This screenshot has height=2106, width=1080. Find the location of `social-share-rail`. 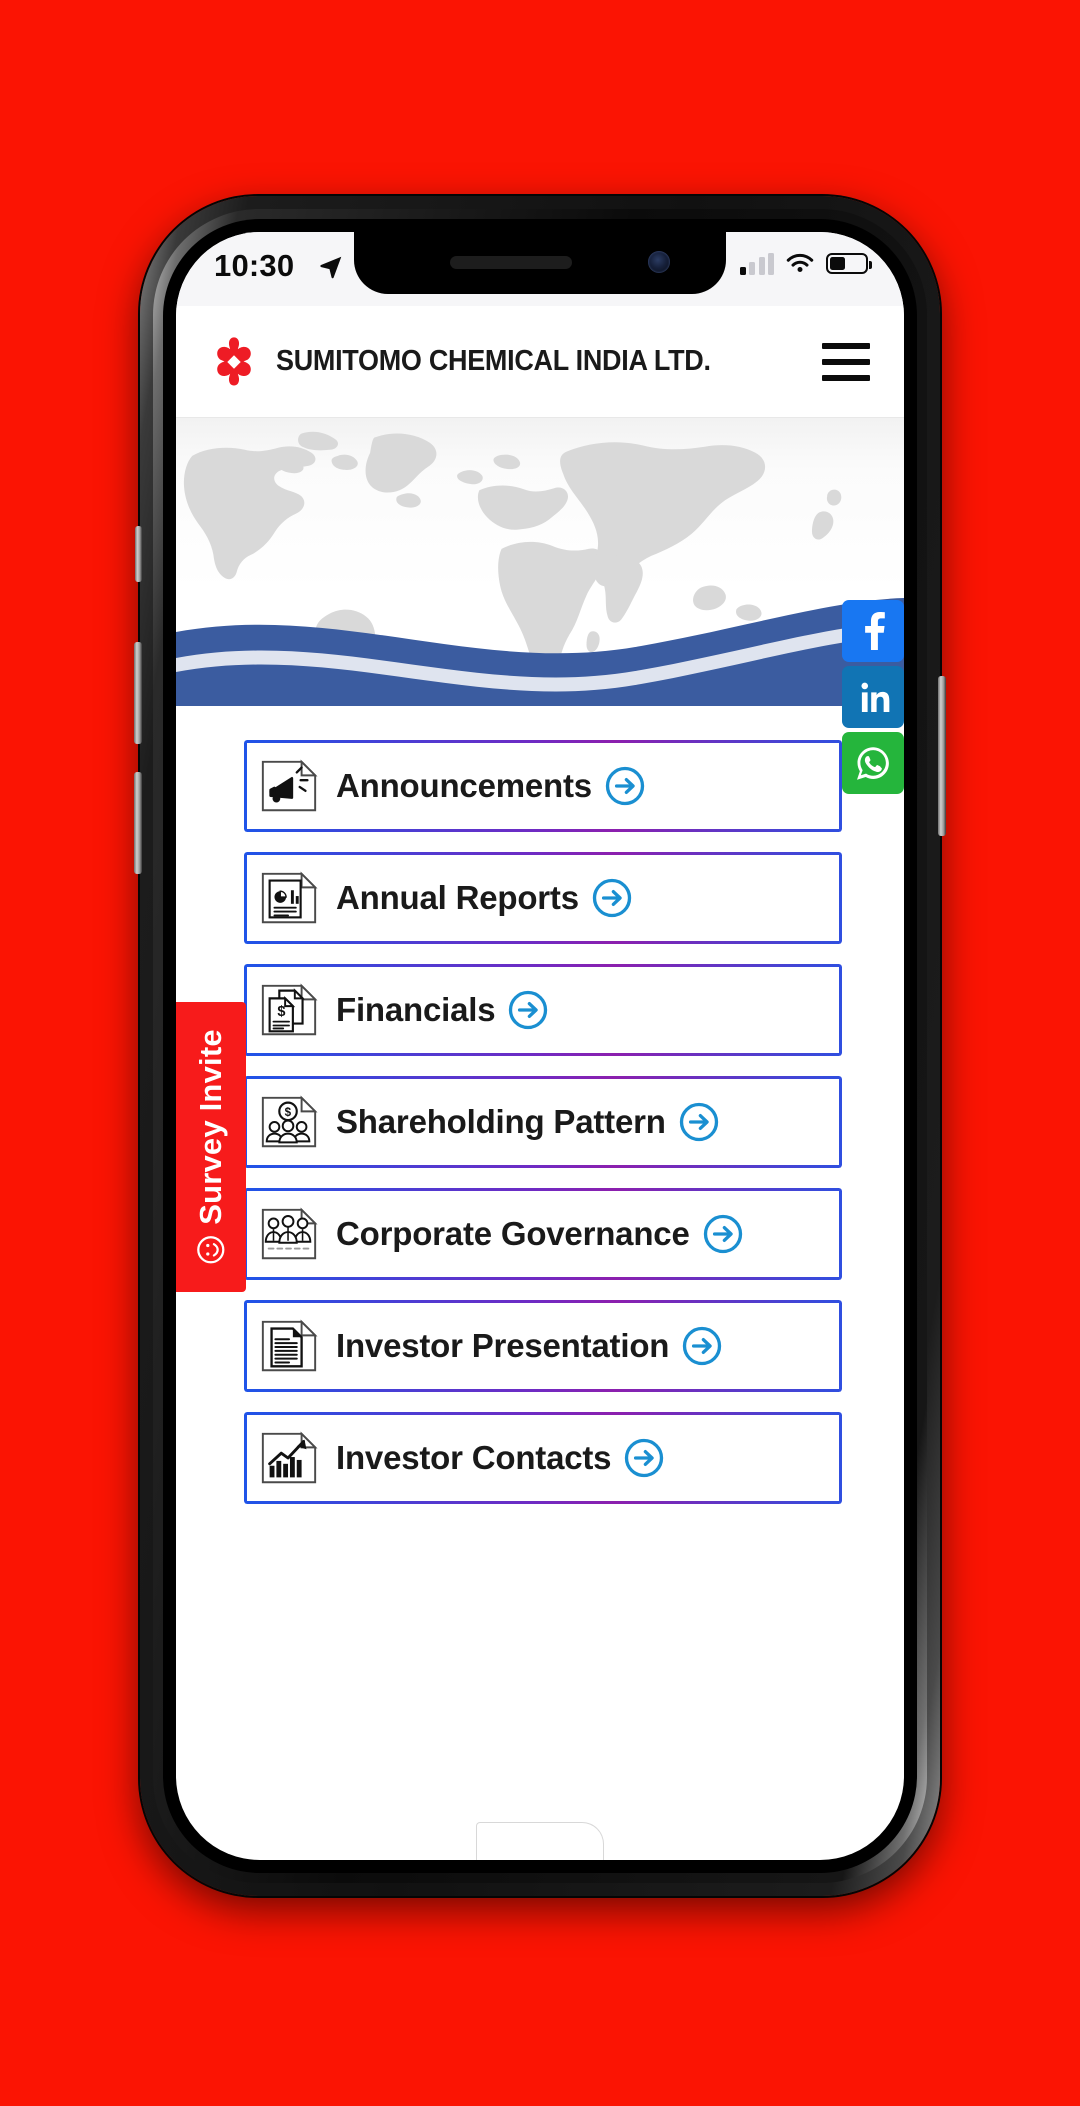

social-share-rail is located at coordinates (873, 697).